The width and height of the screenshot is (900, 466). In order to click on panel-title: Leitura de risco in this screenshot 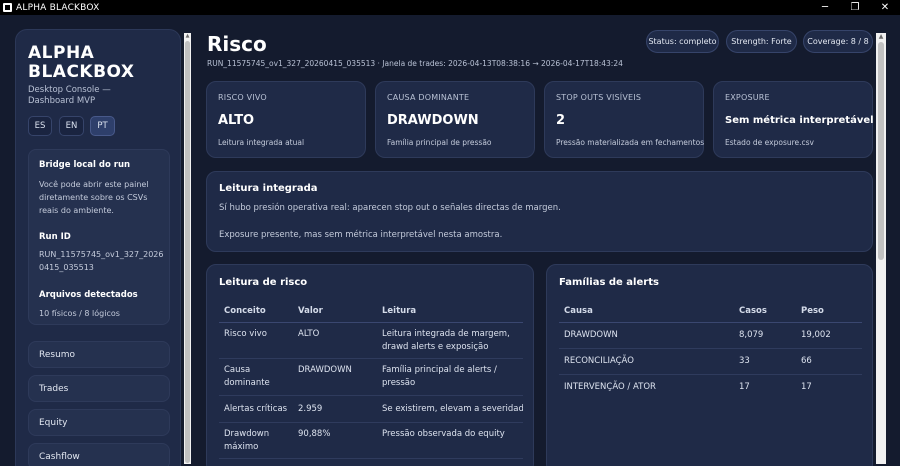, I will do `click(263, 282)`.